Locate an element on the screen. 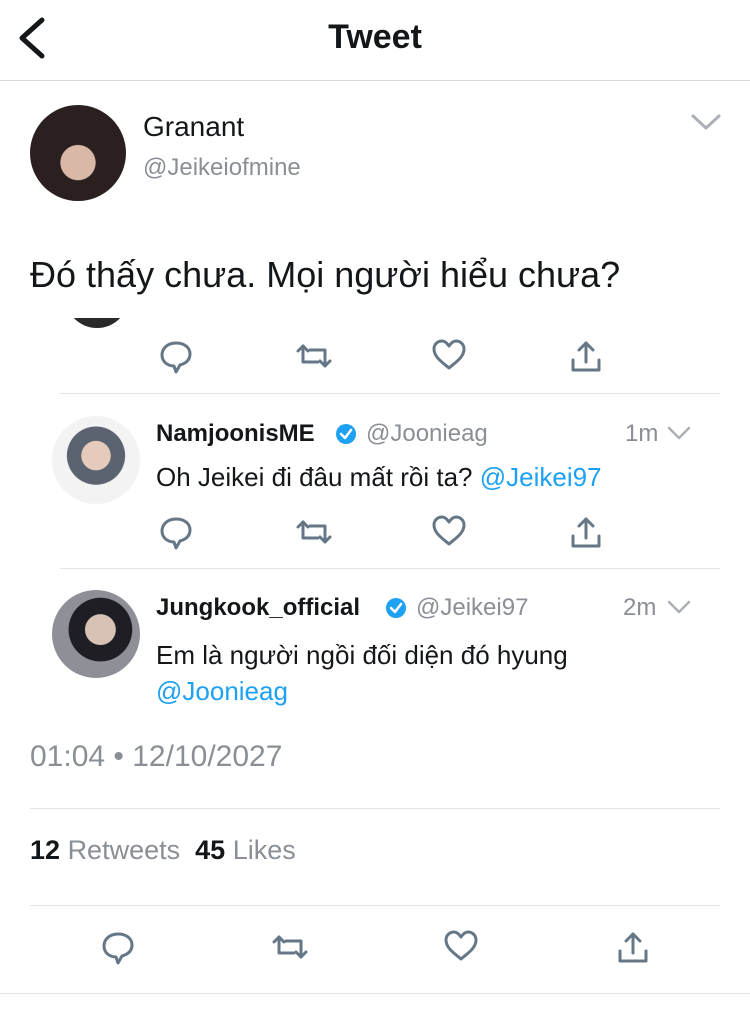  reply-body: Em là người ngồi đối diện đó hyung is located at coordinates (362, 655).